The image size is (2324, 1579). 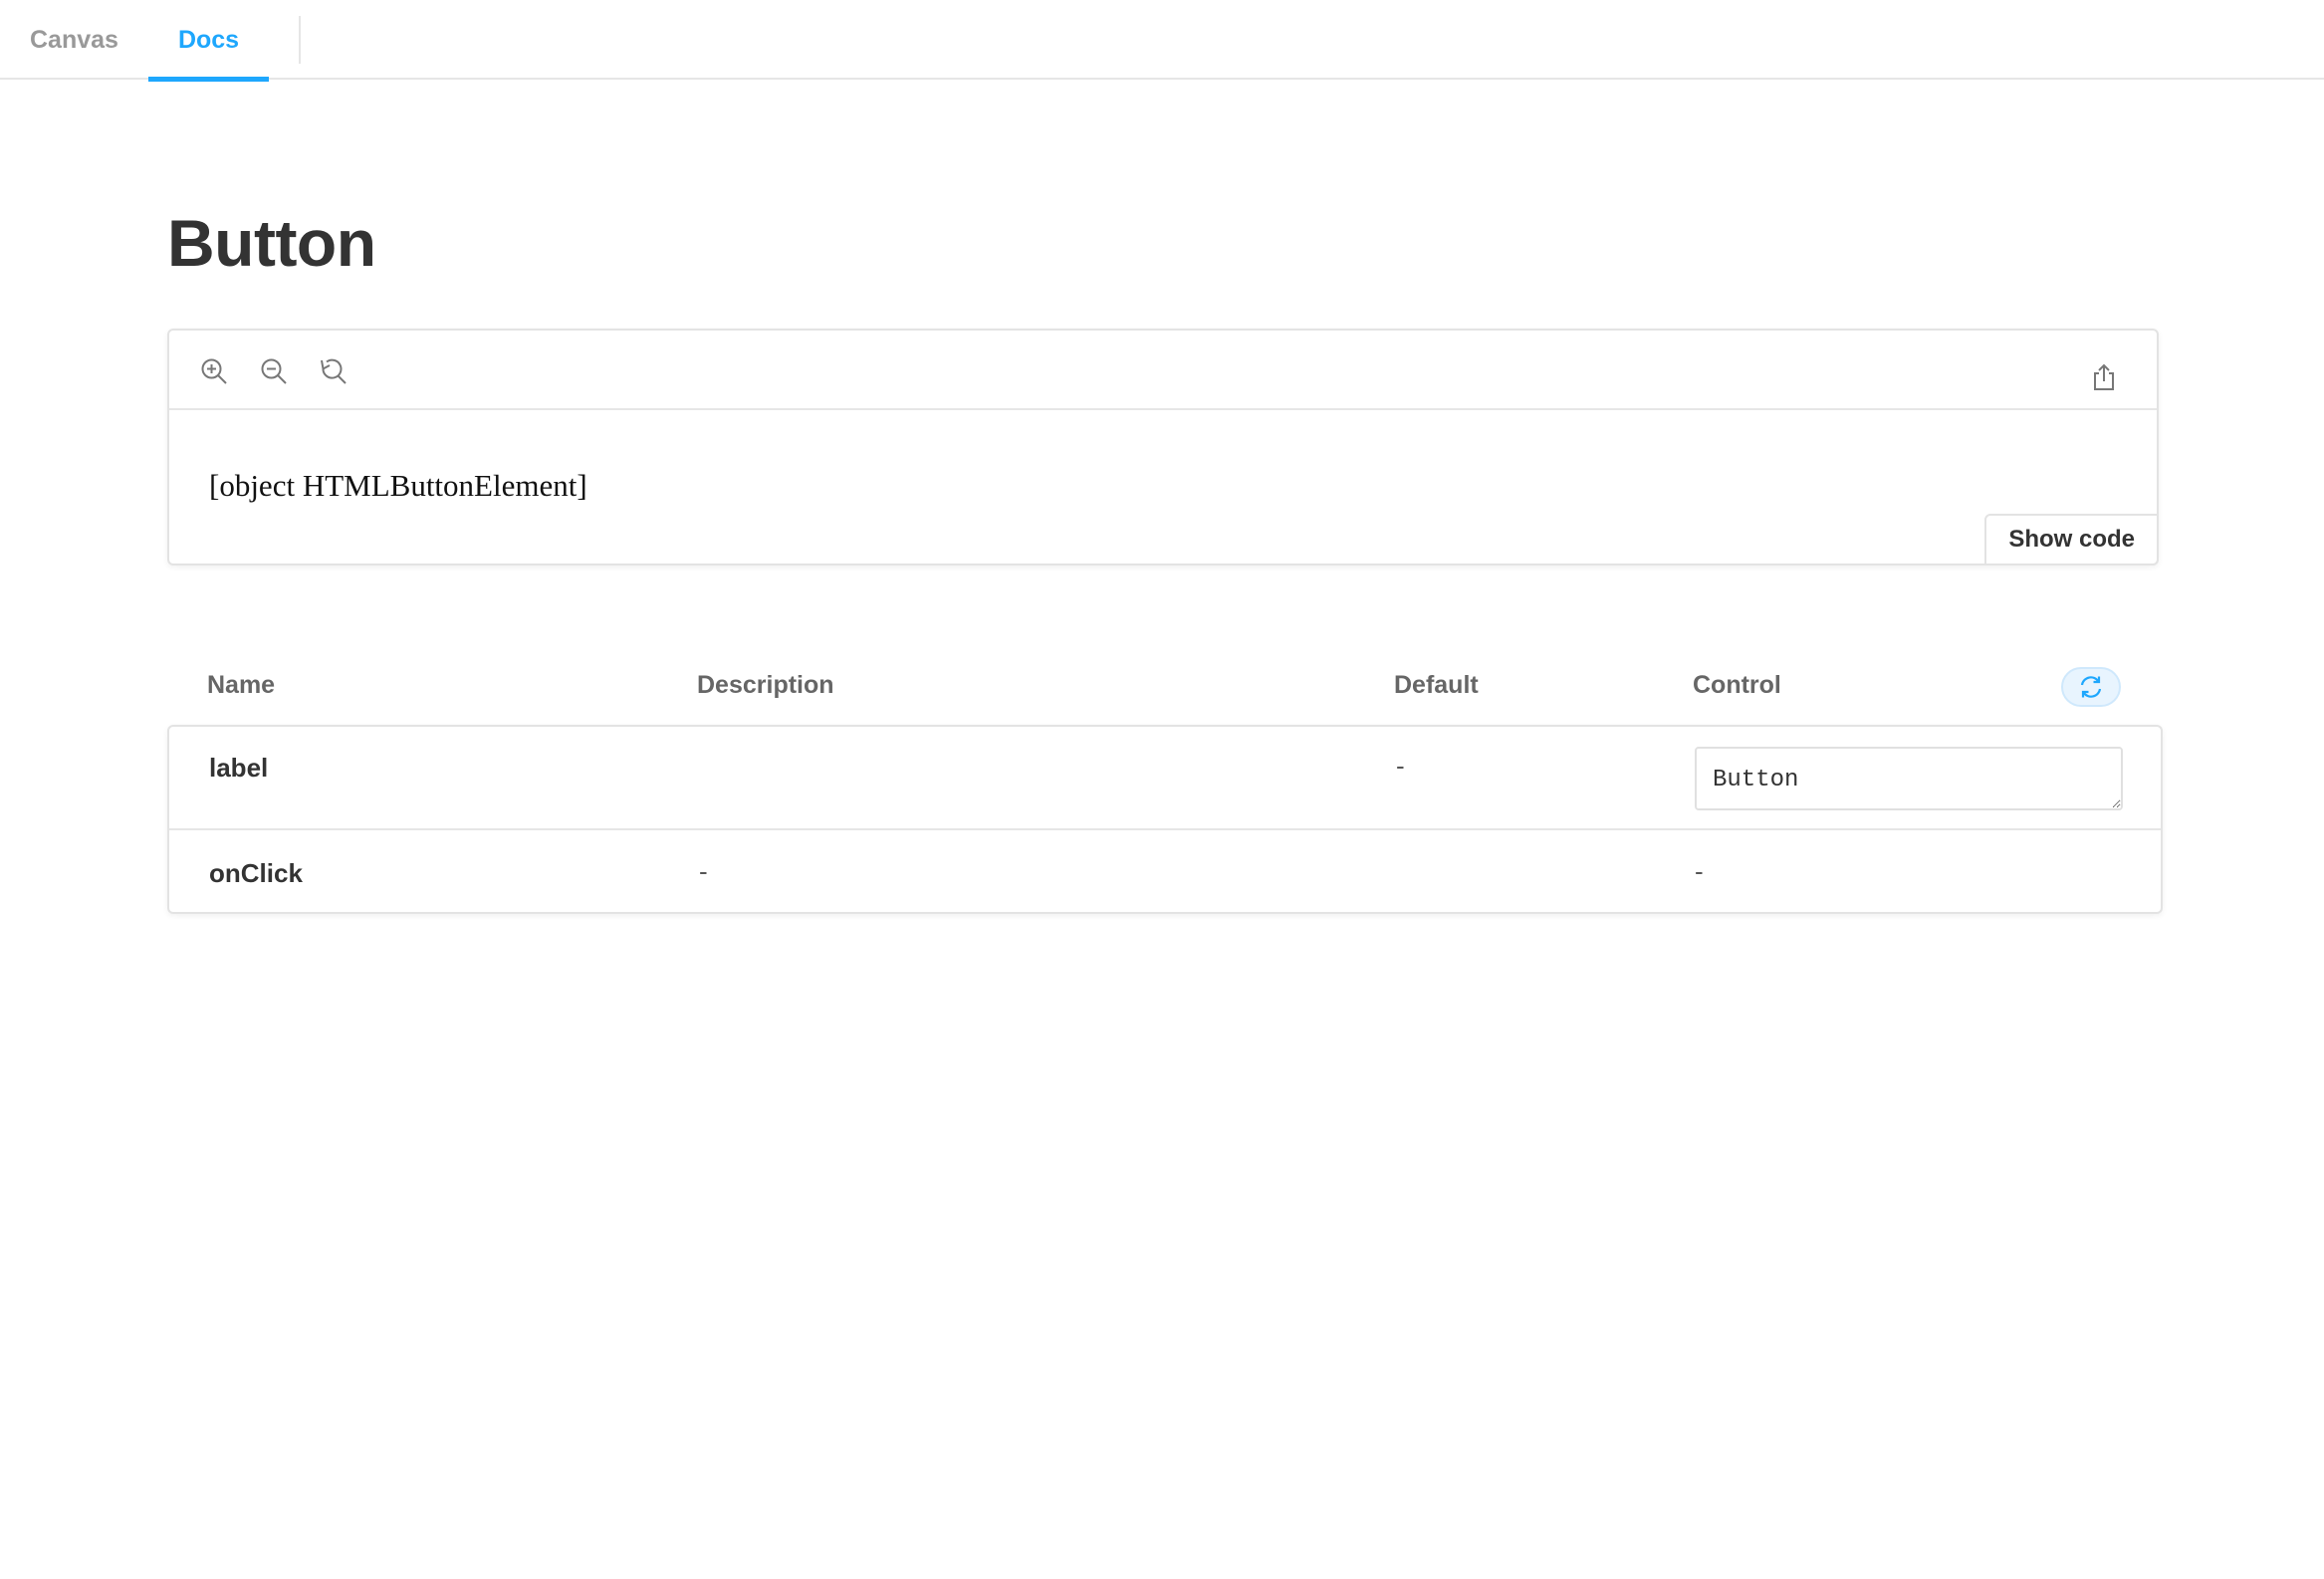 What do you see at coordinates (1436, 685) in the screenshot?
I see `column-header-default: Default` at bounding box center [1436, 685].